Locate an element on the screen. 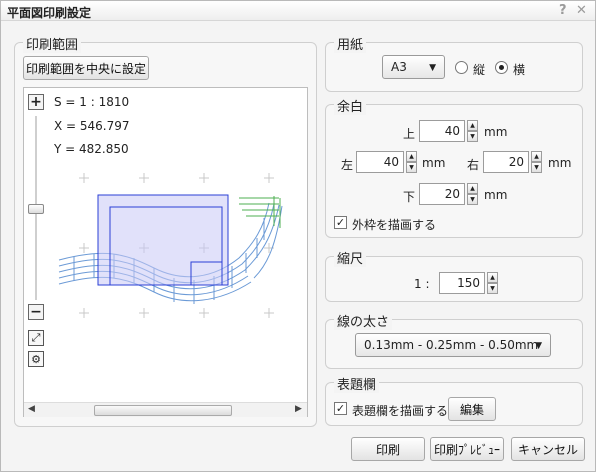  margin-left-spinner: ▲ ▼ is located at coordinates (411, 162).